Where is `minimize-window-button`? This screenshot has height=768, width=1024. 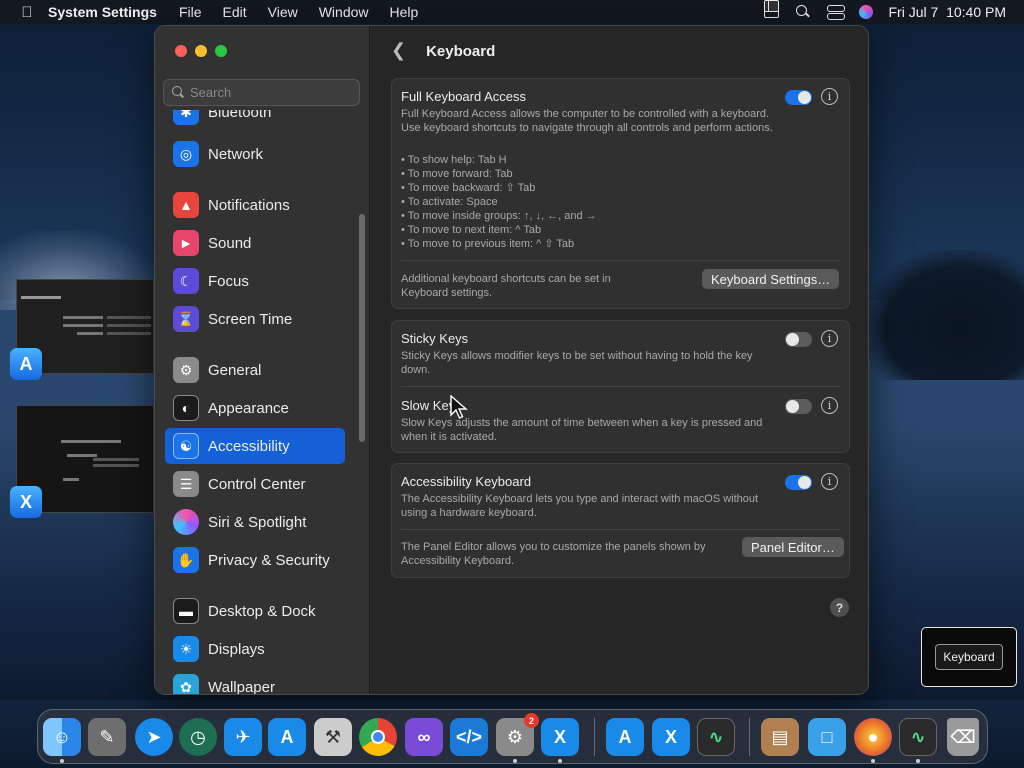
minimize-window-button is located at coordinates (201, 51).